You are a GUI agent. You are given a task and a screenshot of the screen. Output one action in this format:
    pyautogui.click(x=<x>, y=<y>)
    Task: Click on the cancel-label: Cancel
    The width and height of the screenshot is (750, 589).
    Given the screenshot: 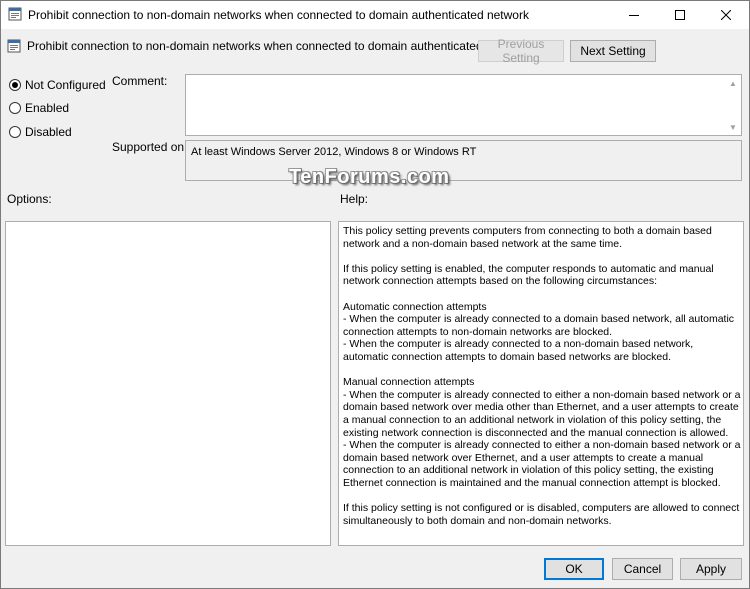 What is the action you would take?
    pyautogui.click(x=642, y=569)
    